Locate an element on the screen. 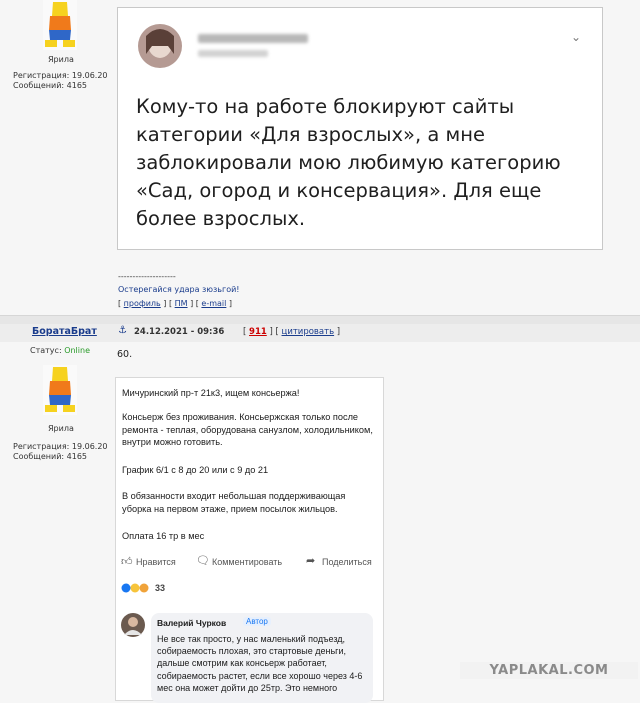  commenter-avatar is located at coordinates (133, 625).